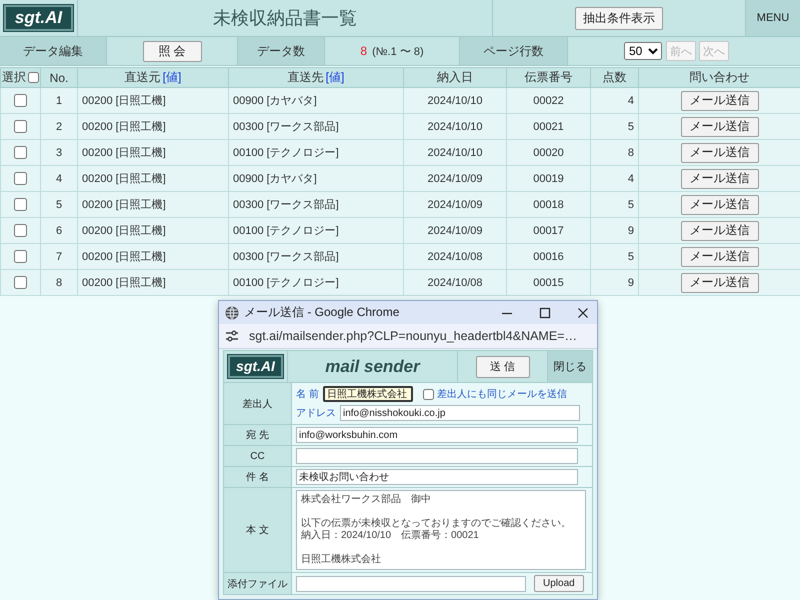 Image resolution: width=800 pixels, height=600 pixels. Describe the element at coordinates (232, 336) in the screenshot. I see `sliders-icon` at that location.